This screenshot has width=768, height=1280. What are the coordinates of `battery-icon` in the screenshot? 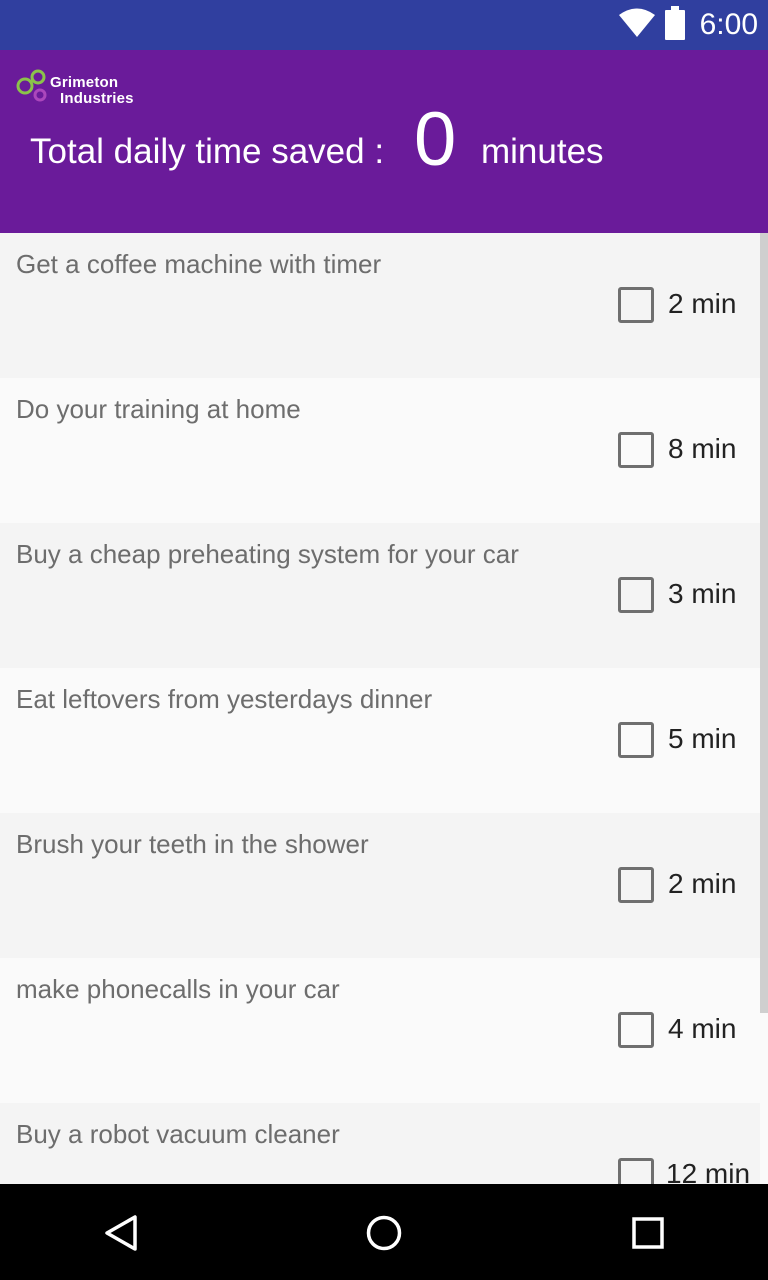 It's located at (675, 25).